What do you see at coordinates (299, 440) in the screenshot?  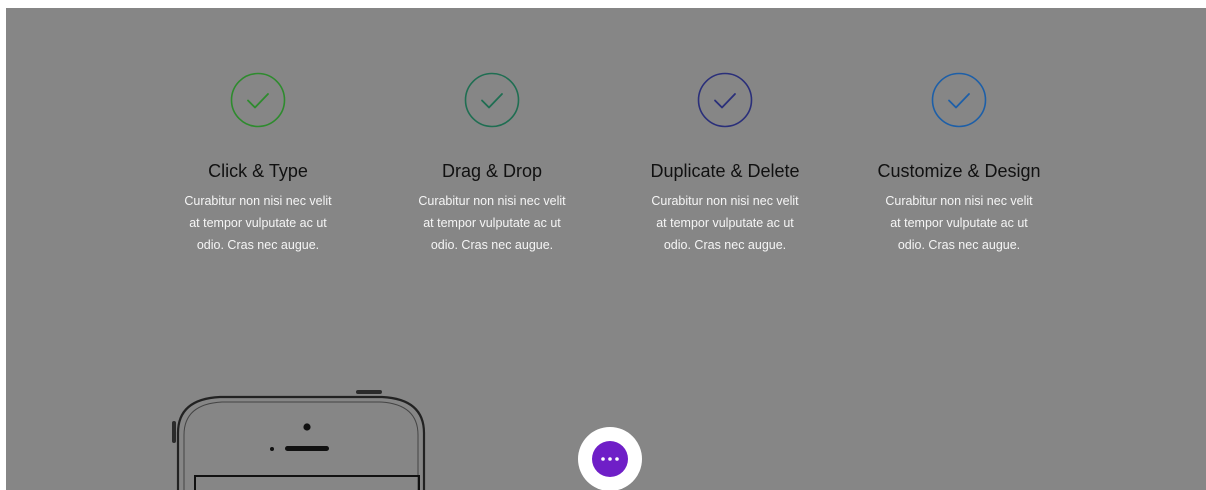 I see `phone-mockup-icon` at bounding box center [299, 440].